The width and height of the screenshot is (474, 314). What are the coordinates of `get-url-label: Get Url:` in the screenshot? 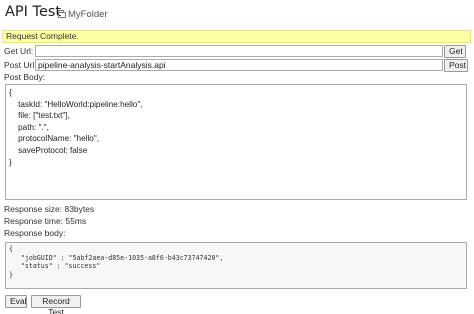 It's located at (19, 51).